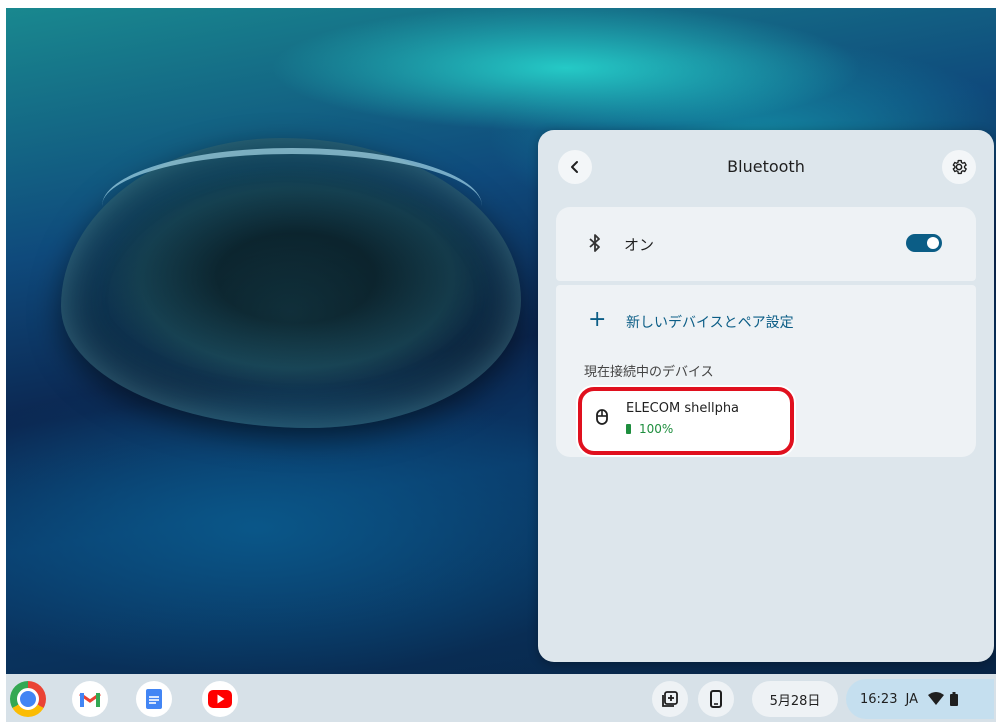  I want to click on device-item-elecom: ELECOM shellpha 100%, so click(686, 421).